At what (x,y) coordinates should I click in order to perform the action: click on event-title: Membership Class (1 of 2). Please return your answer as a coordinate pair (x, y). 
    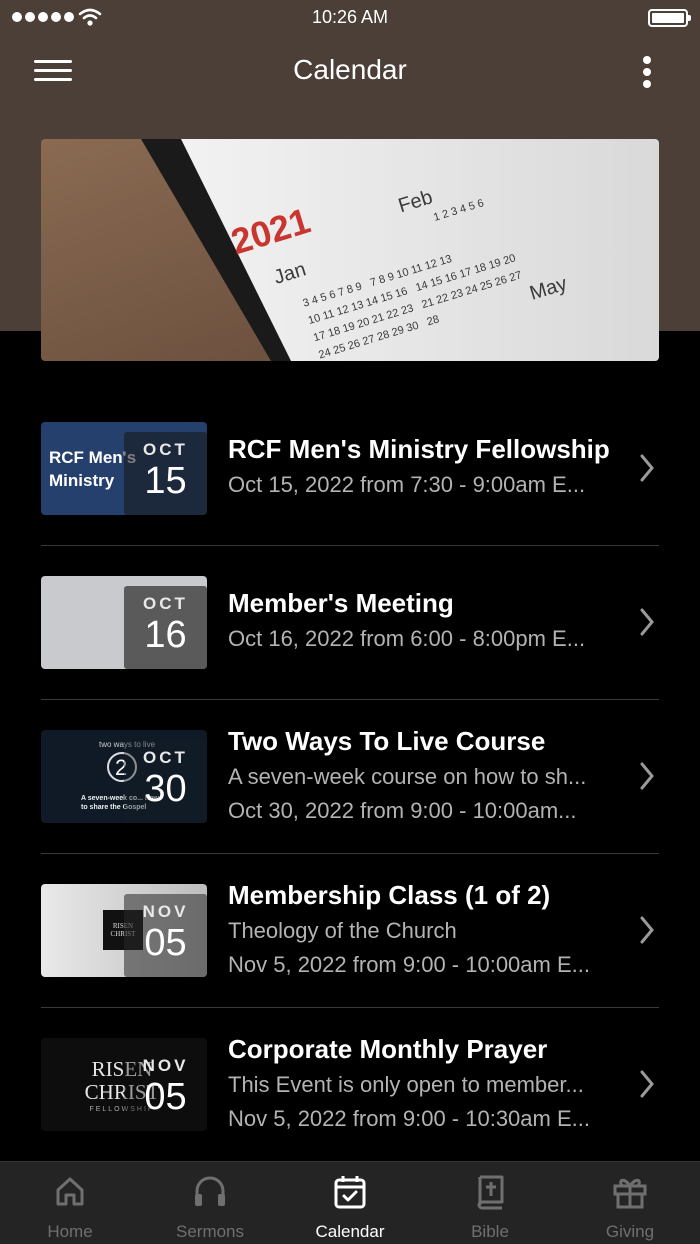
    Looking at the image, I should click on (389, 895).